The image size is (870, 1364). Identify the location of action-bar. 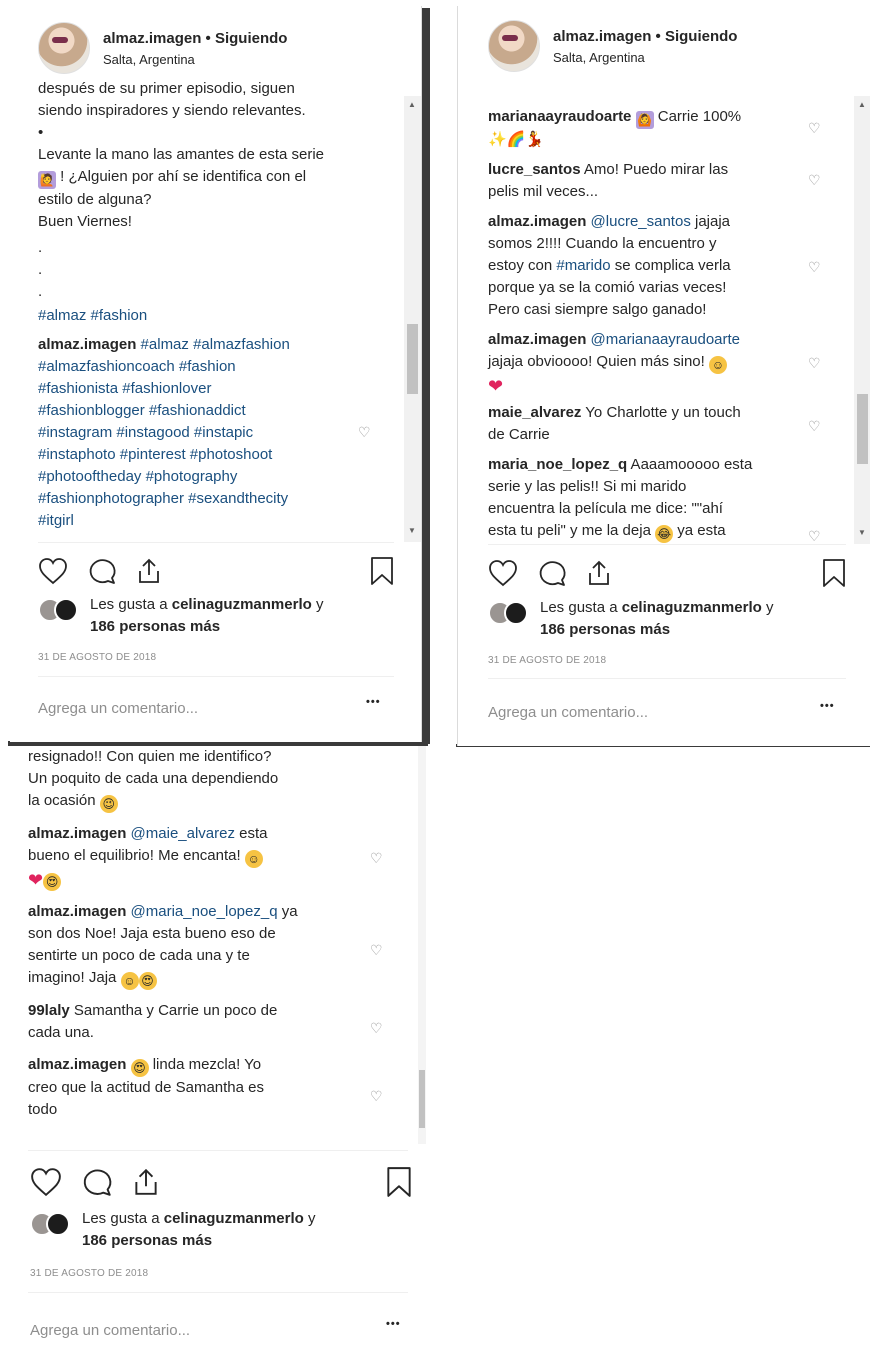
(216, 571).